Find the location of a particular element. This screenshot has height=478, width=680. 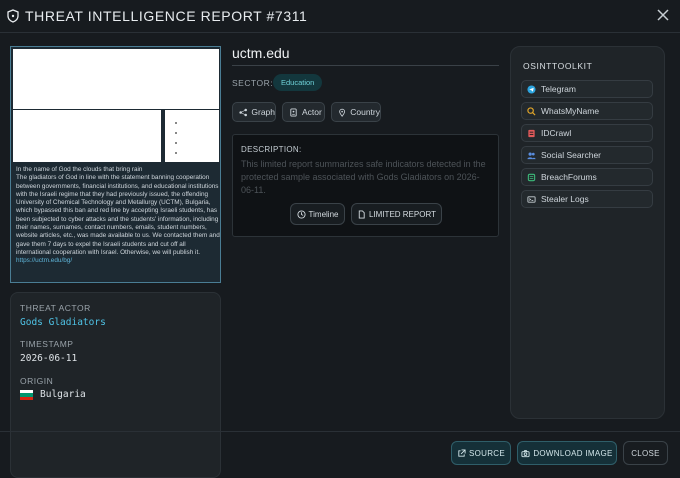

tool-stealer-logs: Stealer Logs is located at coordinates (587, 199).